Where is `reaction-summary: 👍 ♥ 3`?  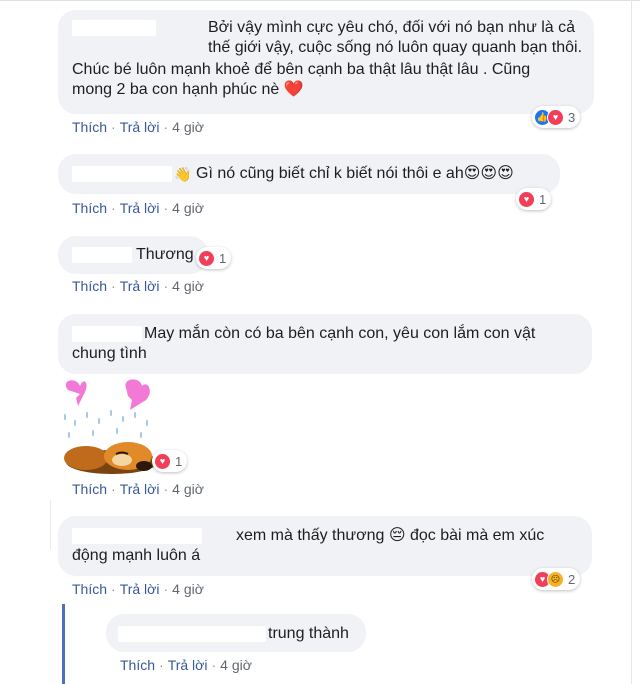
reaction-summary: 👍 ♥ 3 is located at coordinates (556, 117).